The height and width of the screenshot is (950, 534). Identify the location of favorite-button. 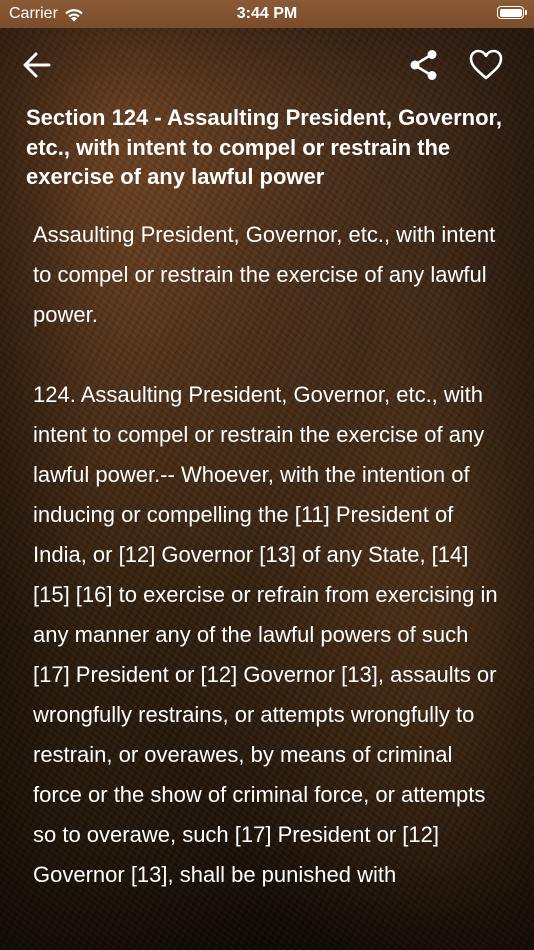
(486, 65).